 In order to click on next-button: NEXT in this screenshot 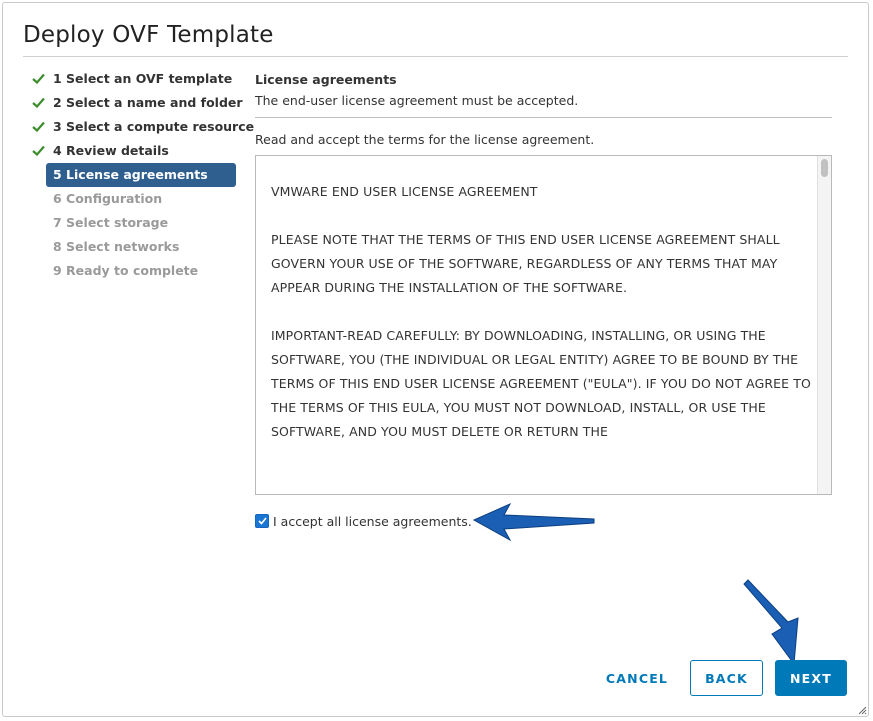, I will do `click(811, 678)`.